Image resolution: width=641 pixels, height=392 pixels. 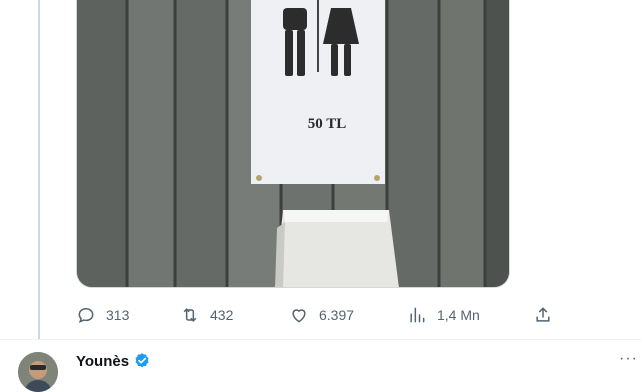 I want to click on avatar-photo, so click(x=38, y=372).